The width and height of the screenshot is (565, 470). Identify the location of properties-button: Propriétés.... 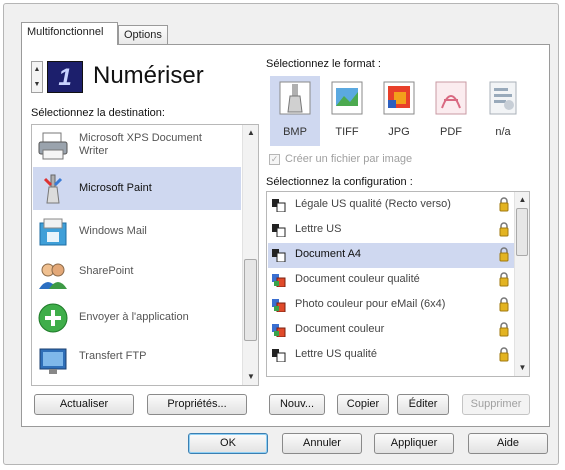
(197, 404).